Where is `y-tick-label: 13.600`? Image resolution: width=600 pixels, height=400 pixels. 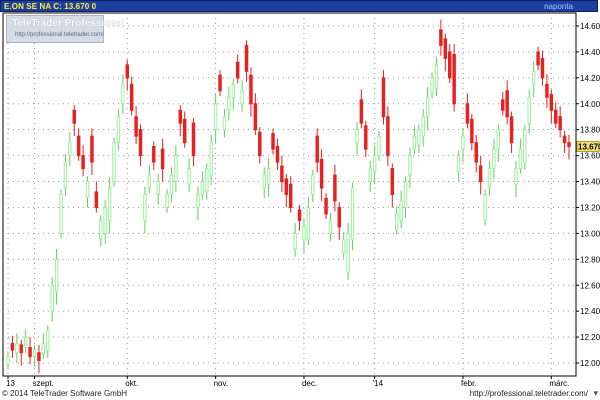
y-tick-label: 13.600 is located at coordinates (590, 156).